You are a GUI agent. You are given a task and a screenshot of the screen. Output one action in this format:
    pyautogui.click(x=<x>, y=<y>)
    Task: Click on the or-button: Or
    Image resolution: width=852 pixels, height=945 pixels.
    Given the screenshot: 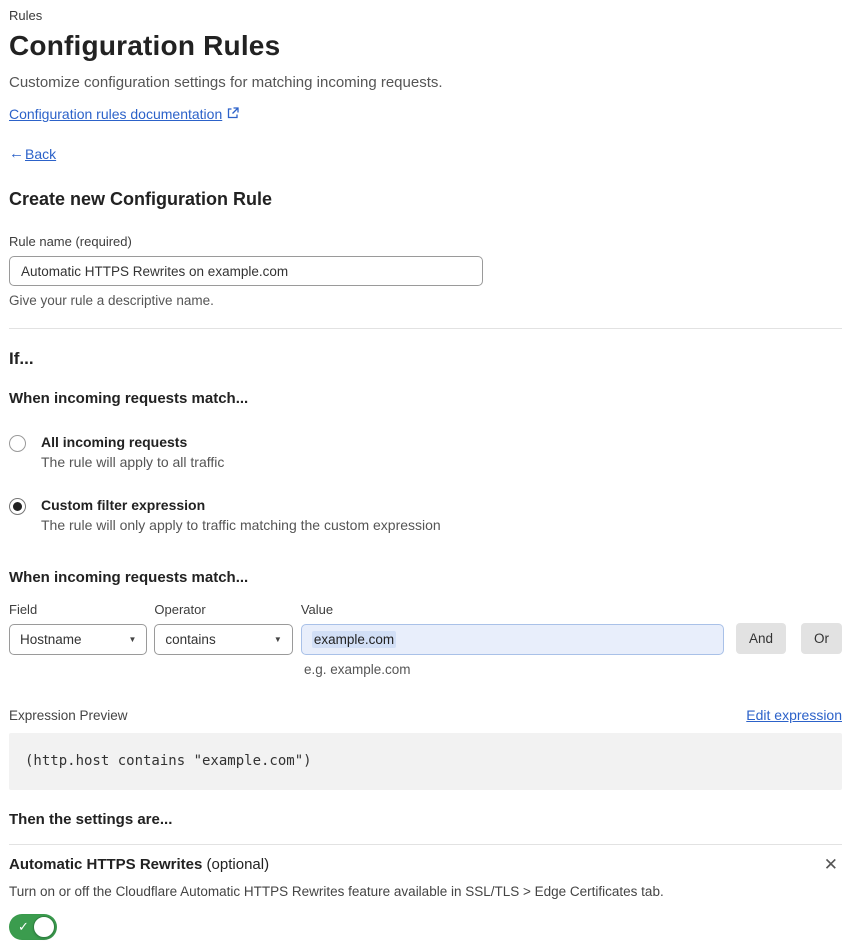 What is the action you would take?
    pyautogui.click(x=821, y=638)
    